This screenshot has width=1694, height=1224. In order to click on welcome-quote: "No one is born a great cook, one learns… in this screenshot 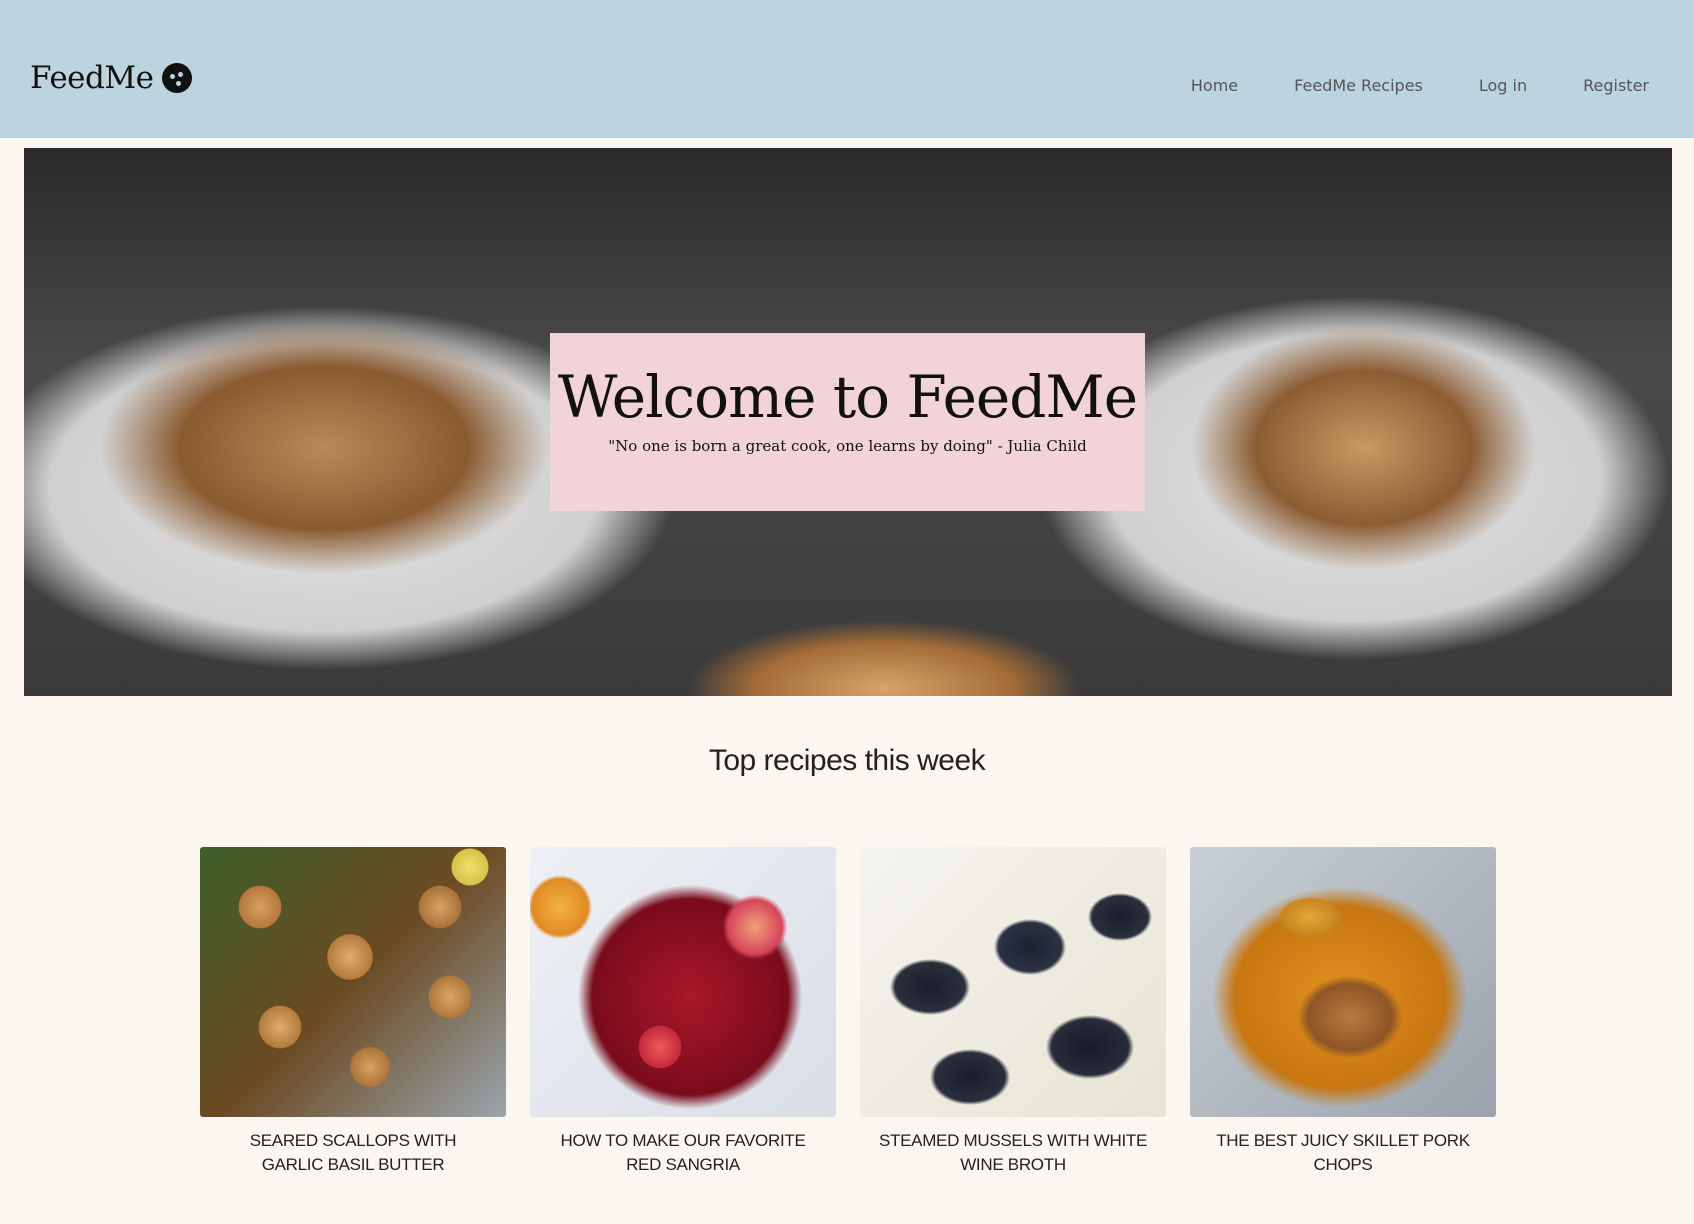, I will do `click(847, 446)`.